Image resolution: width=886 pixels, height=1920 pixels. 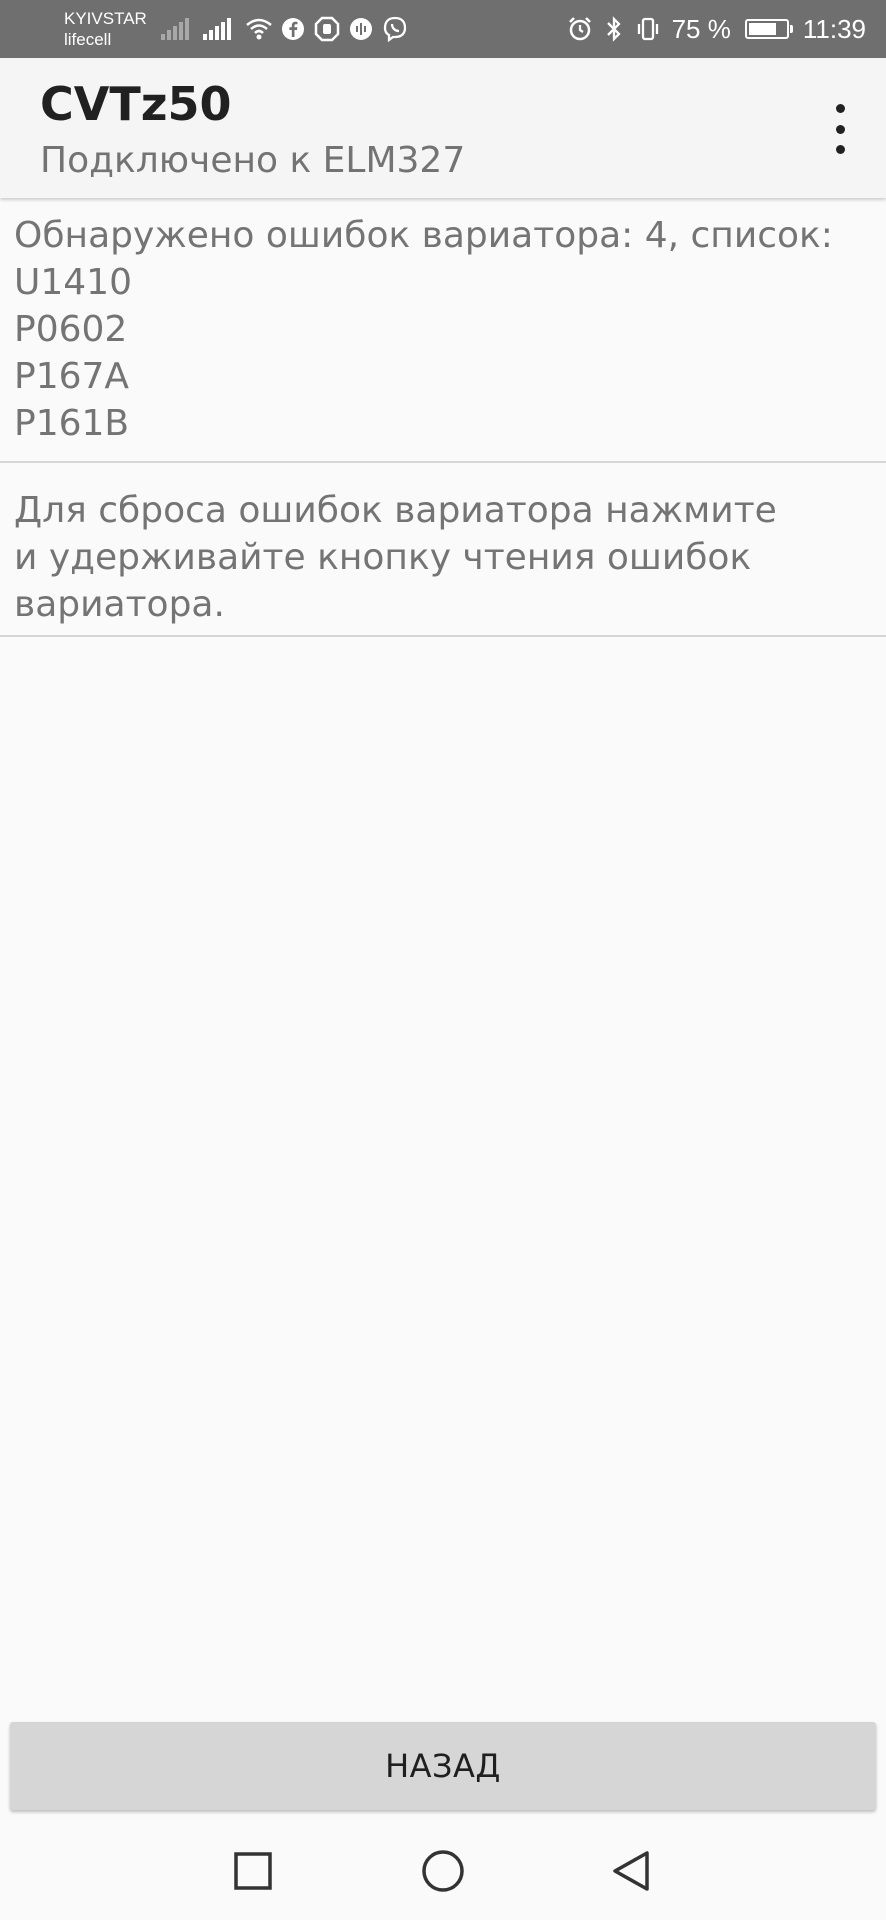 I want to click on hint-line: и удерживайте кнопку чтения ошибок, so click(x=383, y=557).